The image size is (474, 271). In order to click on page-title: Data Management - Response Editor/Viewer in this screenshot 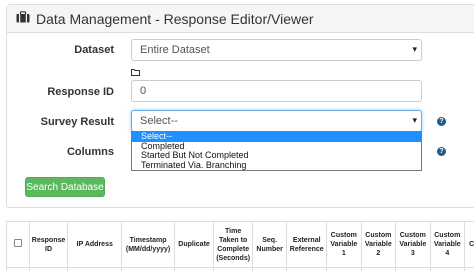, I will do `click(175, 18)`.